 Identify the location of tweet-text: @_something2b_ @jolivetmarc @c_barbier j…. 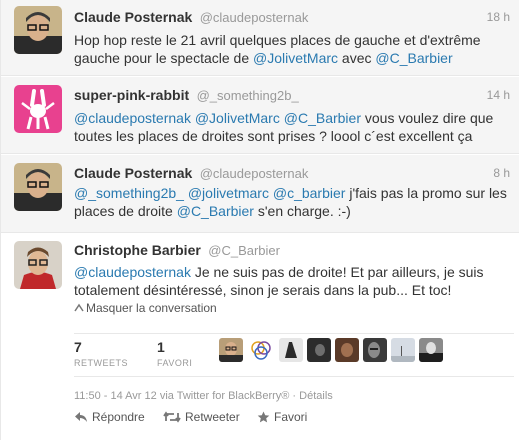
(294, 202).